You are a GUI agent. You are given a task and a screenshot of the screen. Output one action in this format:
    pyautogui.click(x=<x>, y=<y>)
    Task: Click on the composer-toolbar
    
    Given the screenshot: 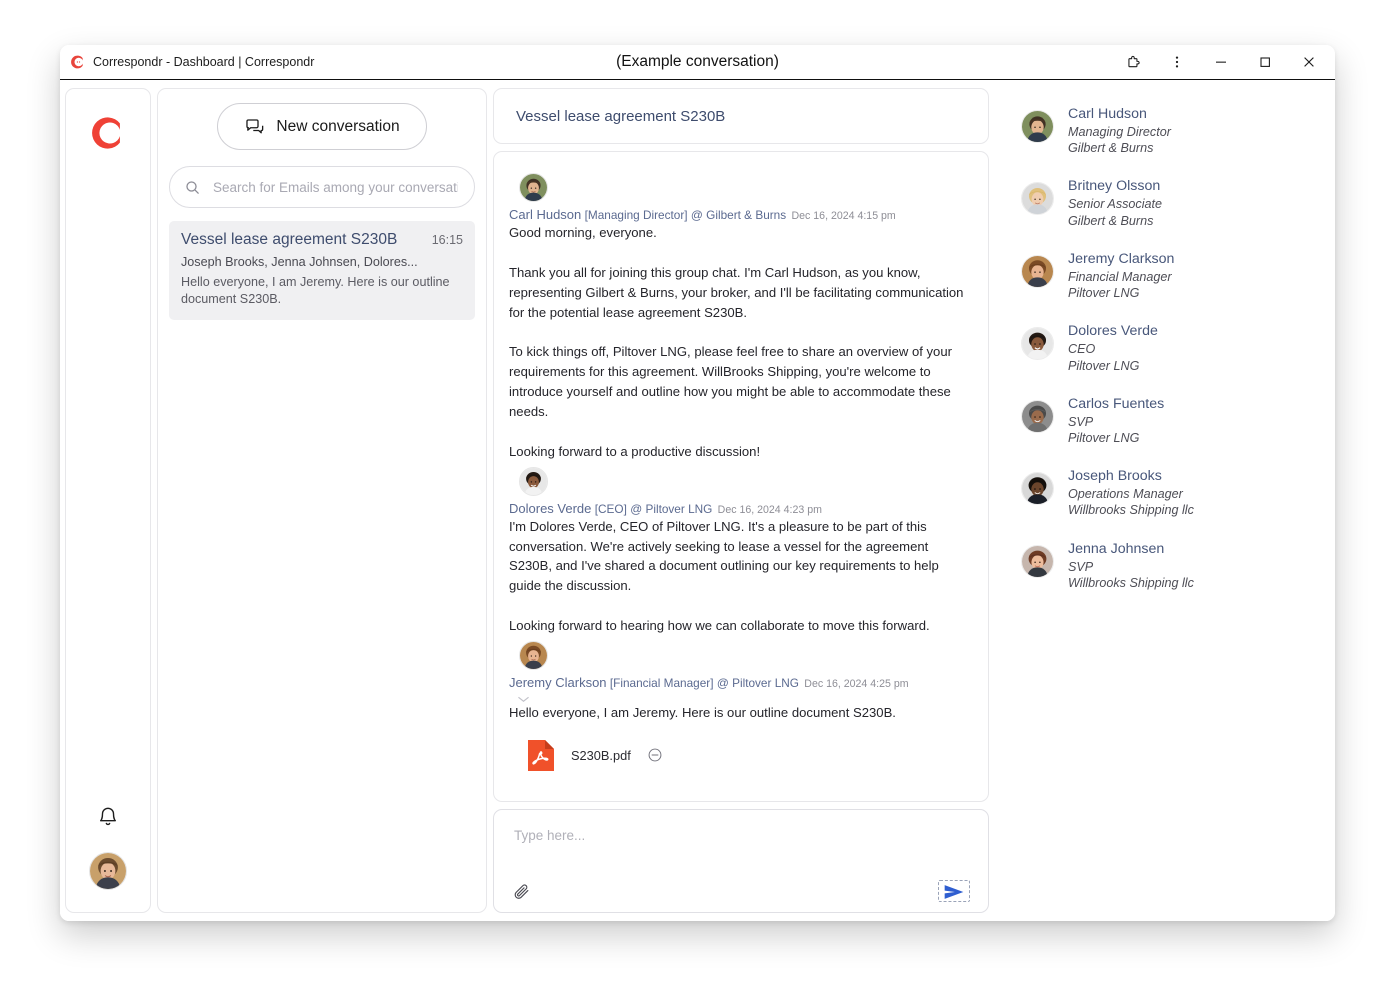 What is the action you would take?
    pyautogui.click(x=741, y=891)
    